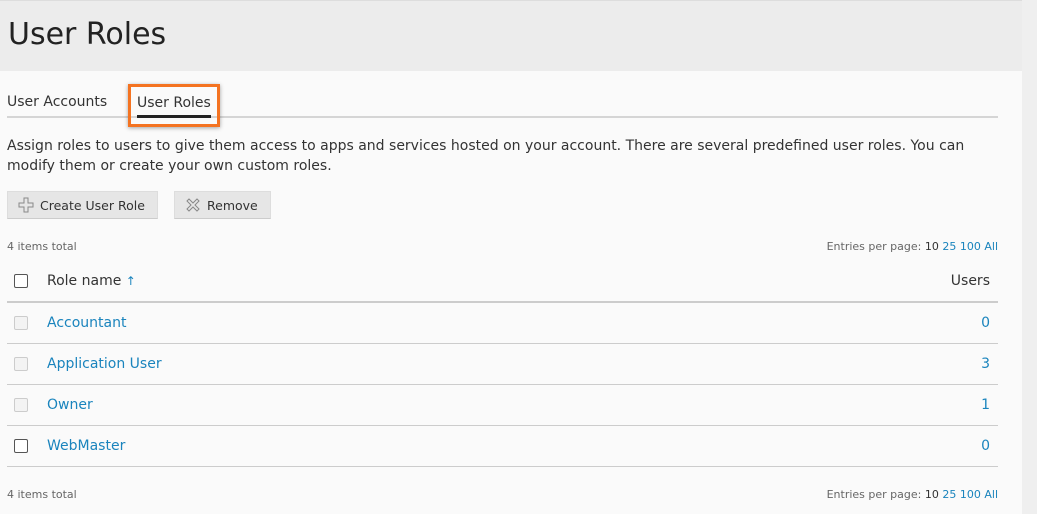 The image size is (1037, 514). I want to click on column-users: Users, so click(859, 281).